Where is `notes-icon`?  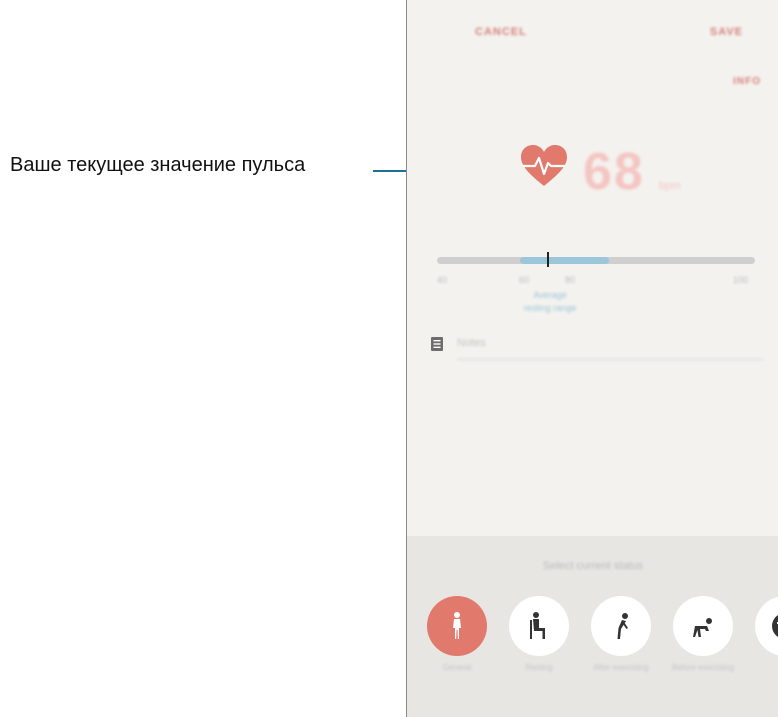
notes-icon is located at coordinates (437, 344).